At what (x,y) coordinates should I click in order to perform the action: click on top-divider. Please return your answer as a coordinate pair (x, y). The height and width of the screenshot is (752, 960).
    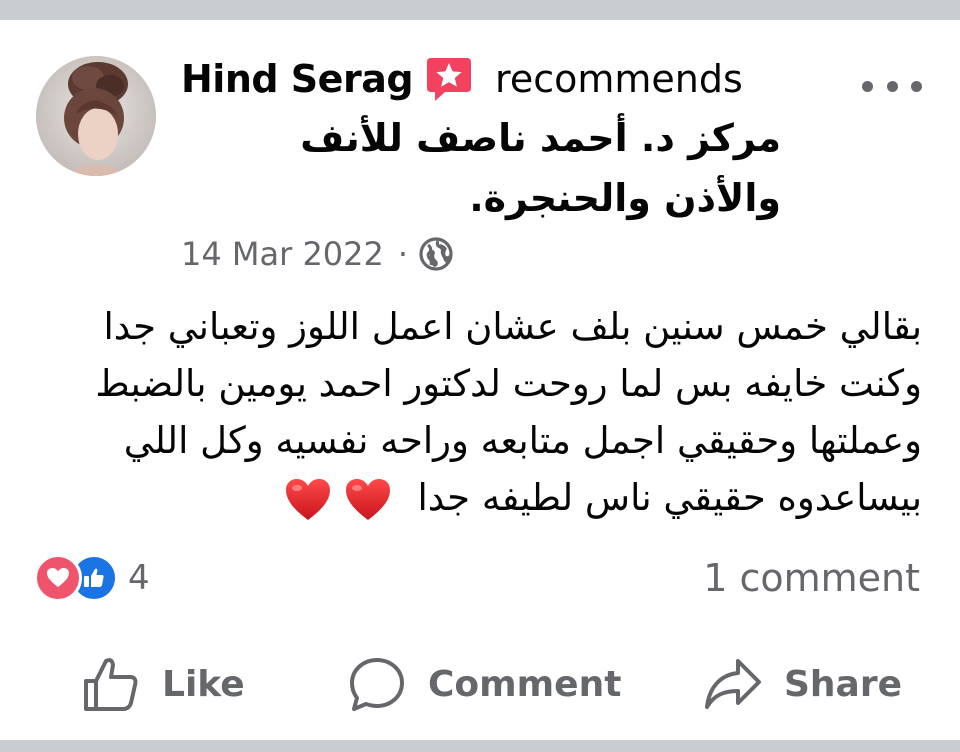
    Looking at the image, I should click on (480, 10).